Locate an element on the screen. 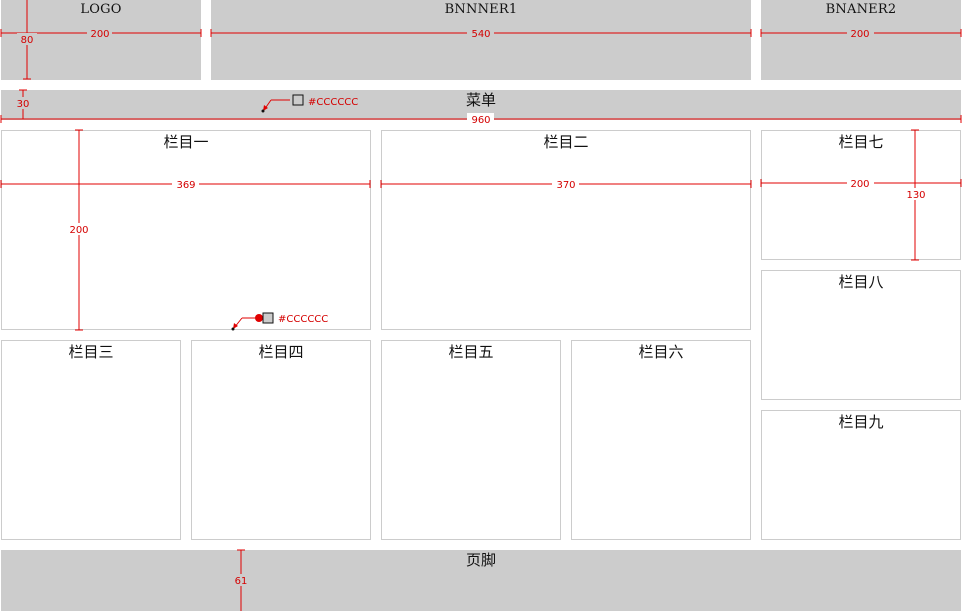 This screenshot has width=962, height=611. section-five-title: 栏目五 is located at coordinates (471, 352).